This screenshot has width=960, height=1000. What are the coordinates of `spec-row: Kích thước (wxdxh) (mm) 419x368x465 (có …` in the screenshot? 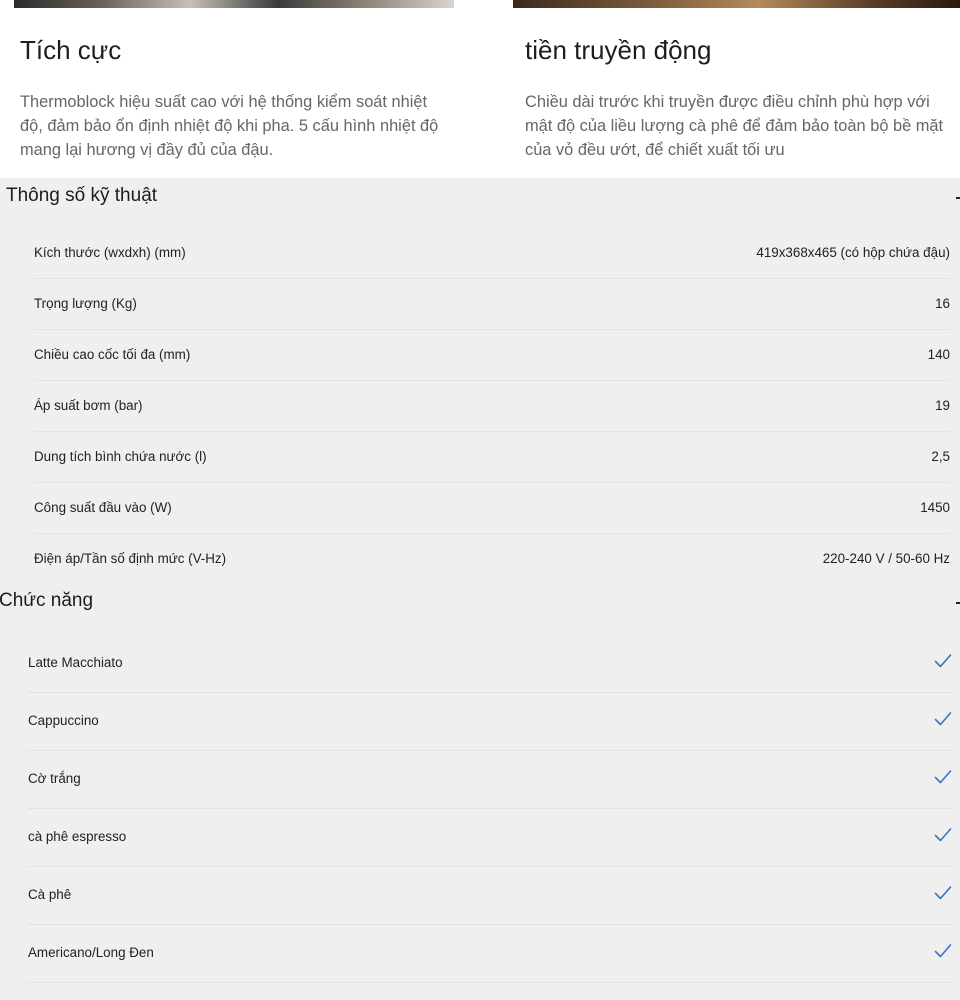 It's located at (492, 253).